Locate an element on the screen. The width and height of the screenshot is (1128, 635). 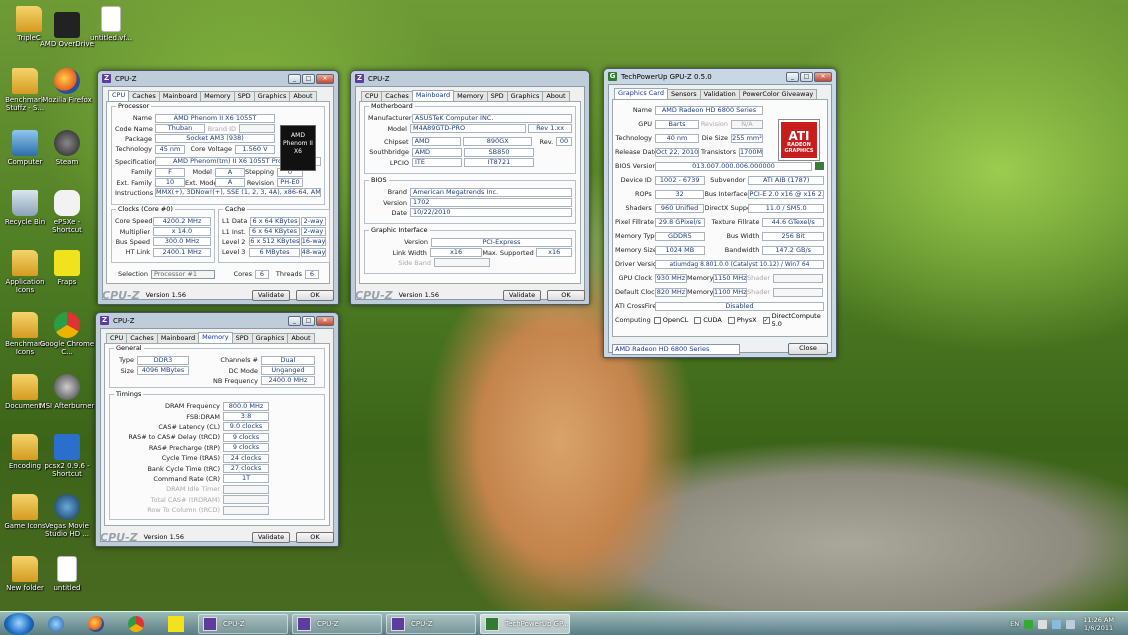
taskbar-task-cpuz-3: CPU-Z is located at coordinates (431, 623).